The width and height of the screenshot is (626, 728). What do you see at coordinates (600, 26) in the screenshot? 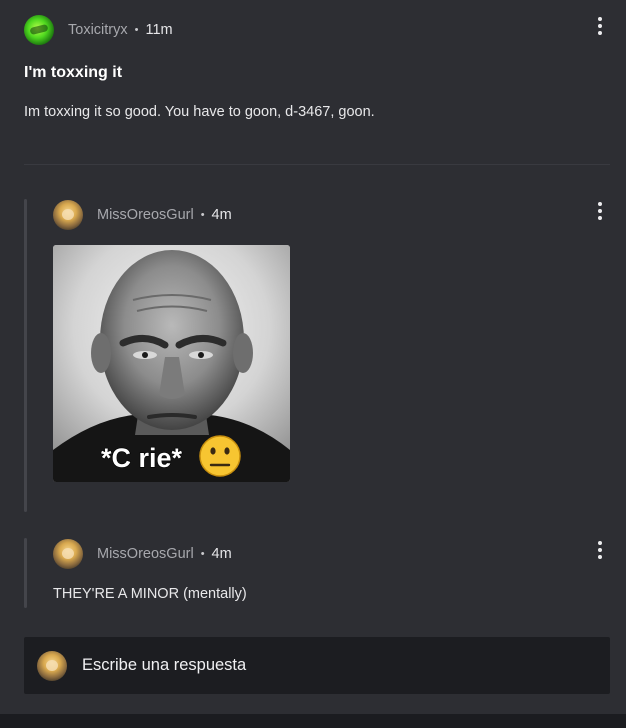
I see `post-more-options-icon` at bounding box center [600, 26].